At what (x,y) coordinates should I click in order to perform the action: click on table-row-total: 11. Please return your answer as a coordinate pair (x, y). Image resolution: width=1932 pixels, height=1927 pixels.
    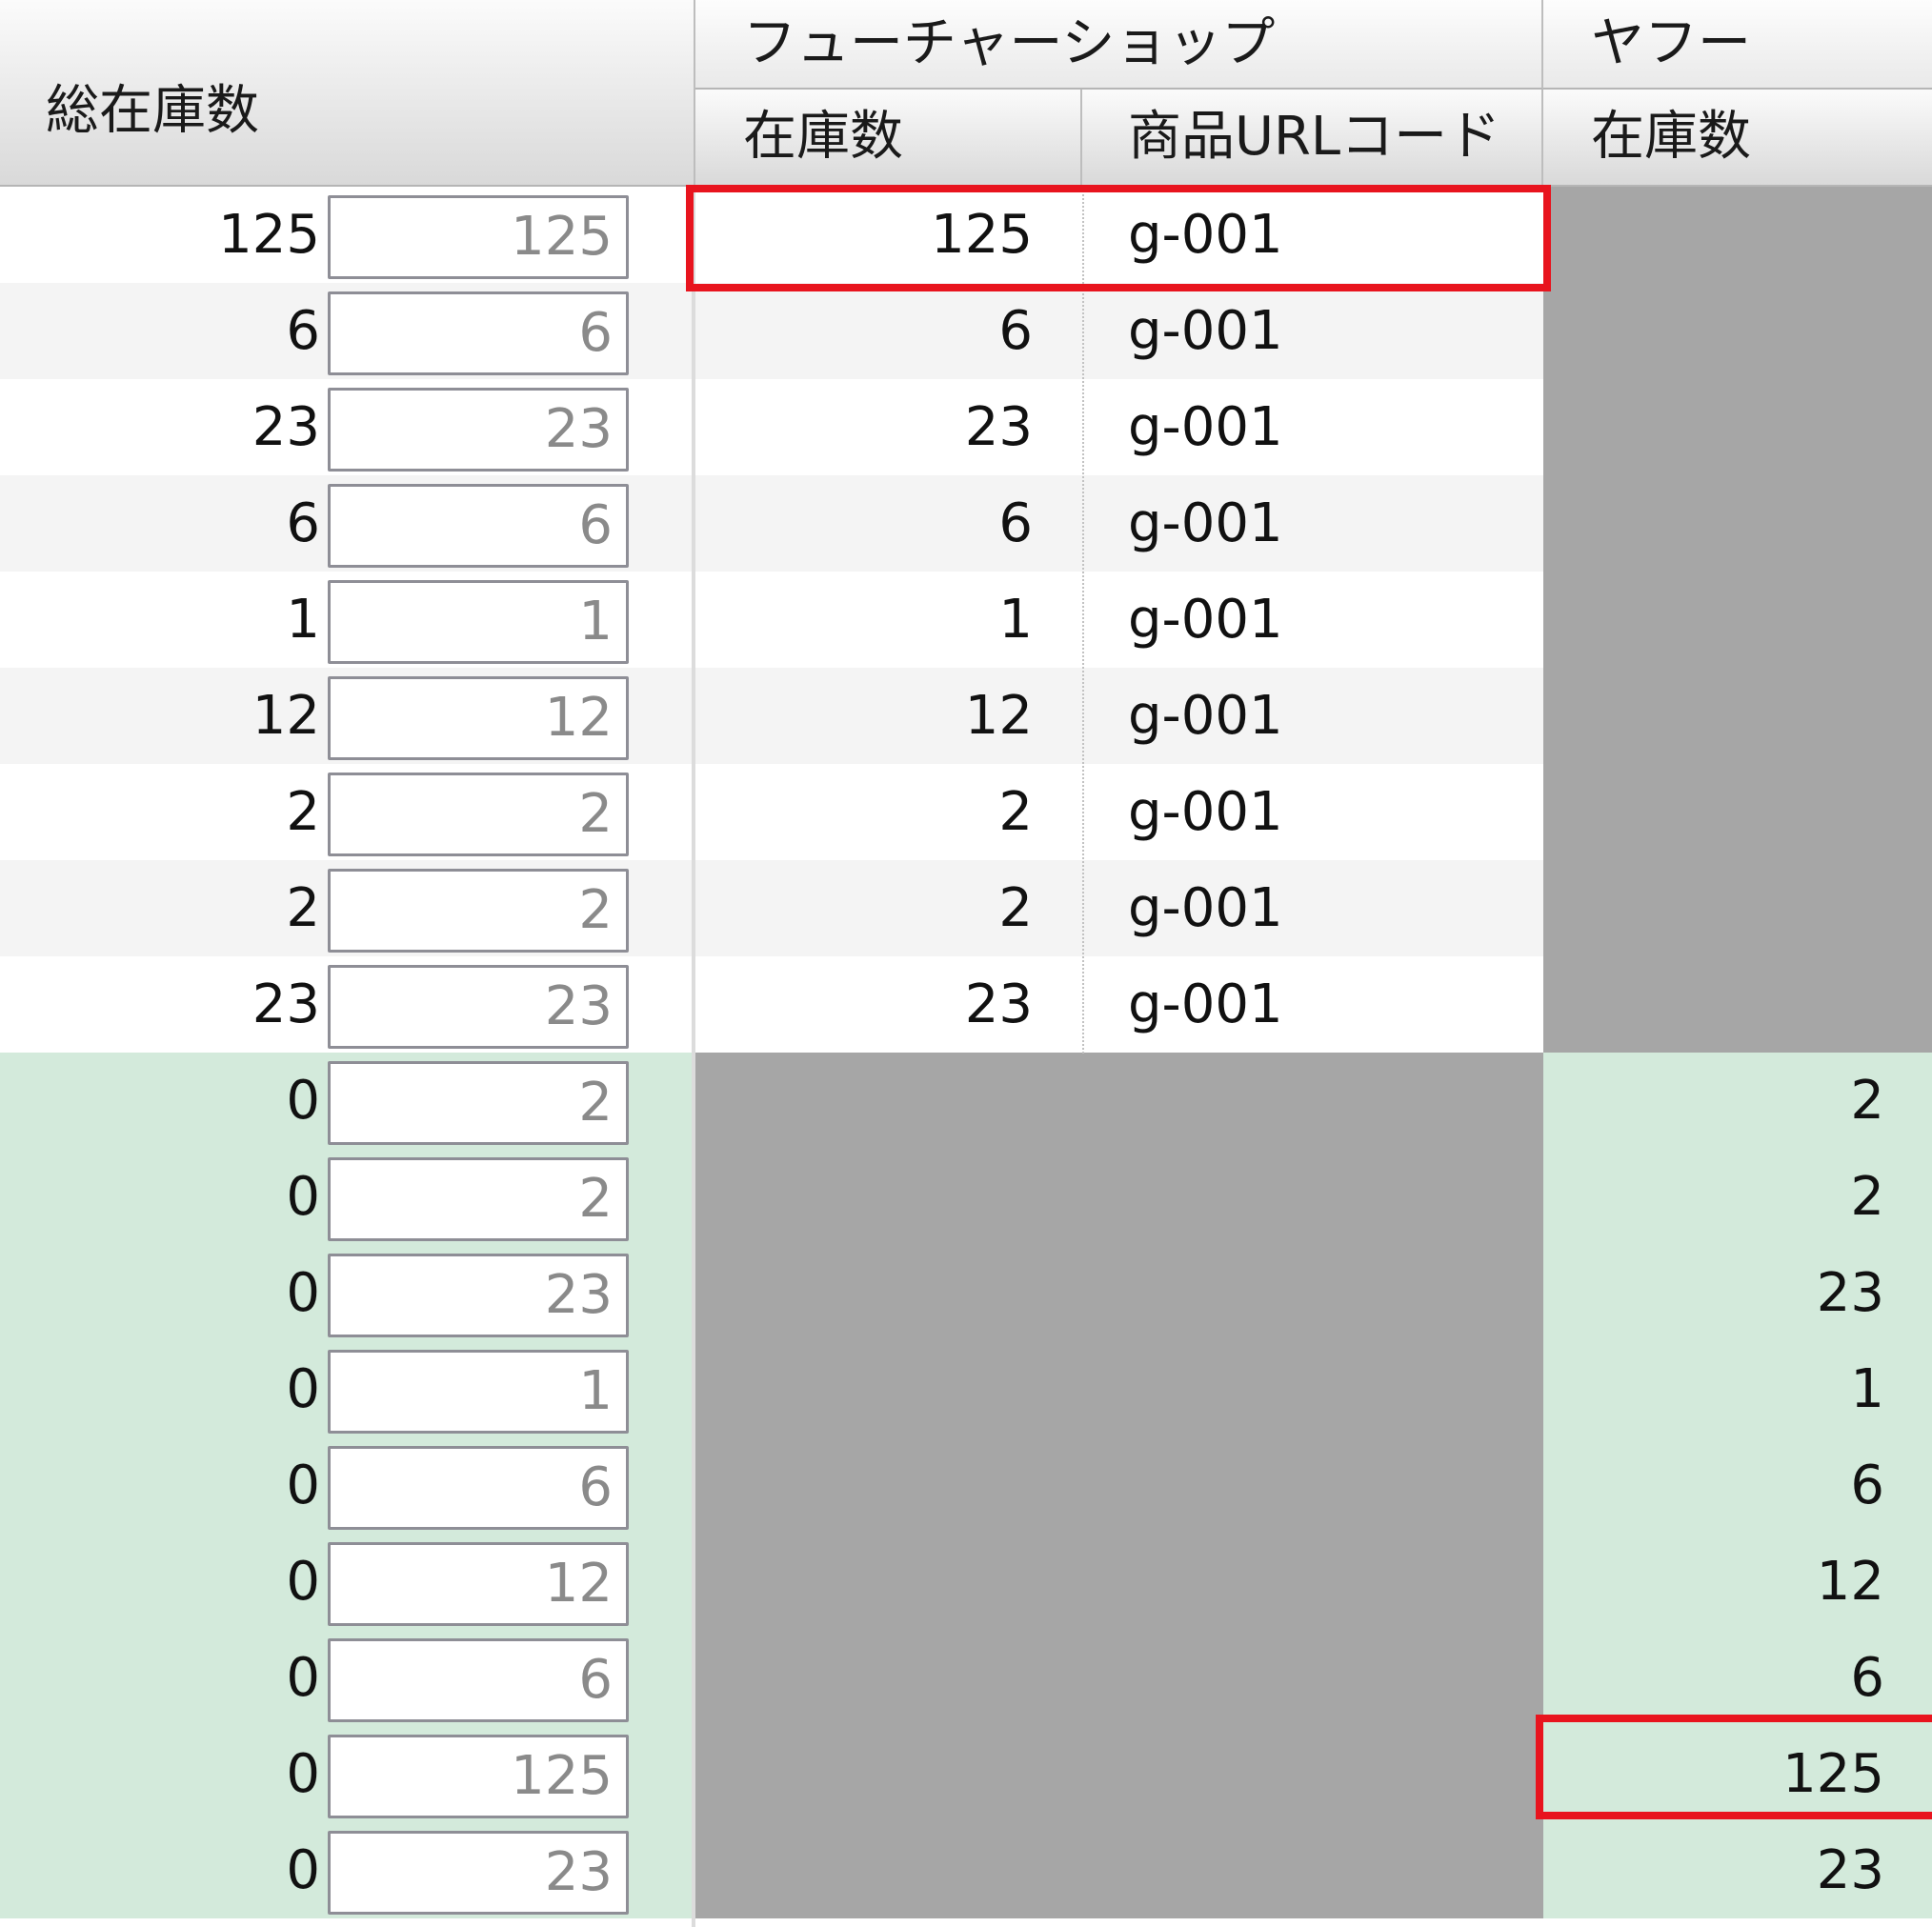
    Looking at the image, I should click on (346, 620).